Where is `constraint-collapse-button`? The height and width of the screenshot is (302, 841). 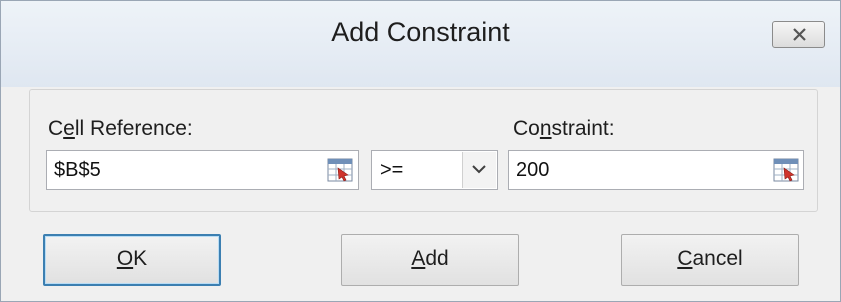 constraint-collapse-button is located at coordinates (786, 170).